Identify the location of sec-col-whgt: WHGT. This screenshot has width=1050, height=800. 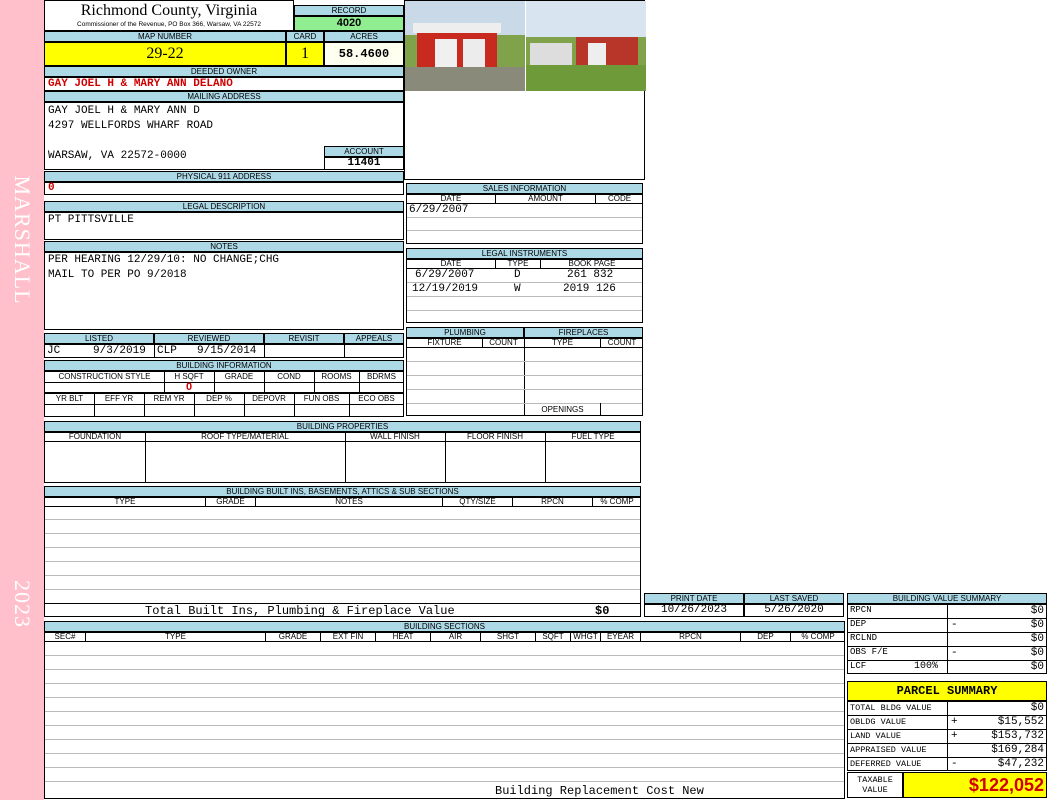
(585, 636).